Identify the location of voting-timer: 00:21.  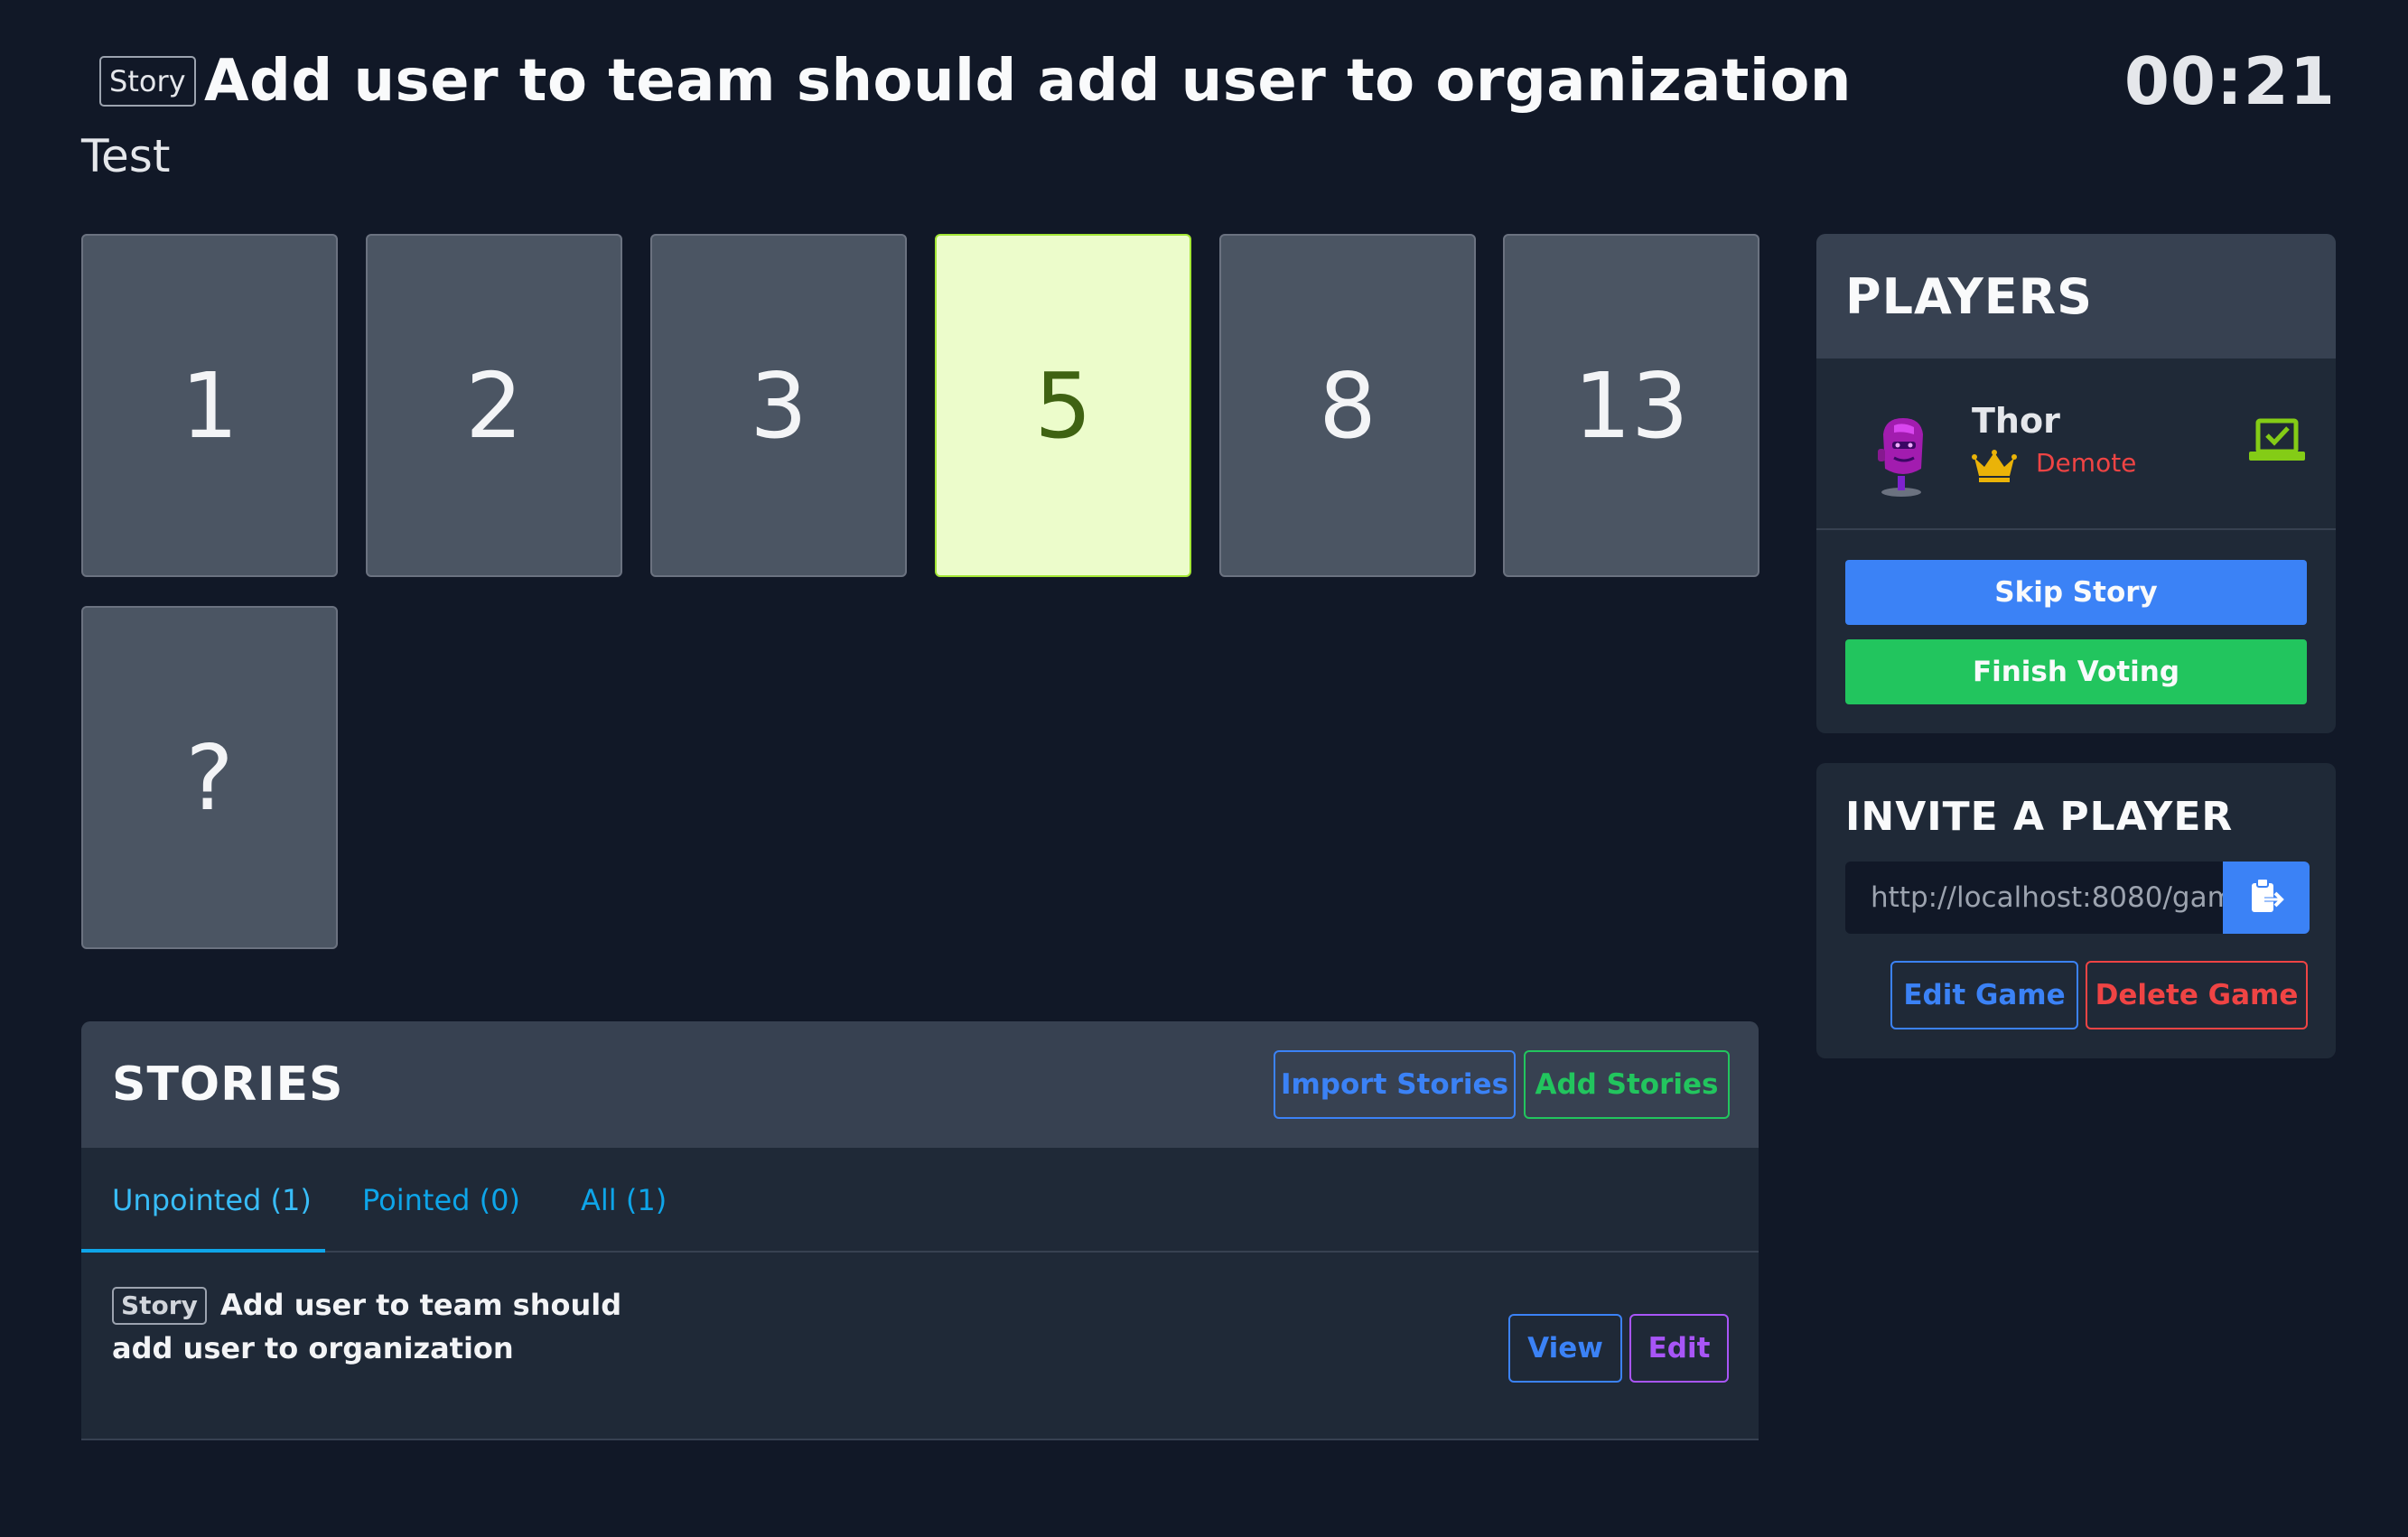
(2229, 81).